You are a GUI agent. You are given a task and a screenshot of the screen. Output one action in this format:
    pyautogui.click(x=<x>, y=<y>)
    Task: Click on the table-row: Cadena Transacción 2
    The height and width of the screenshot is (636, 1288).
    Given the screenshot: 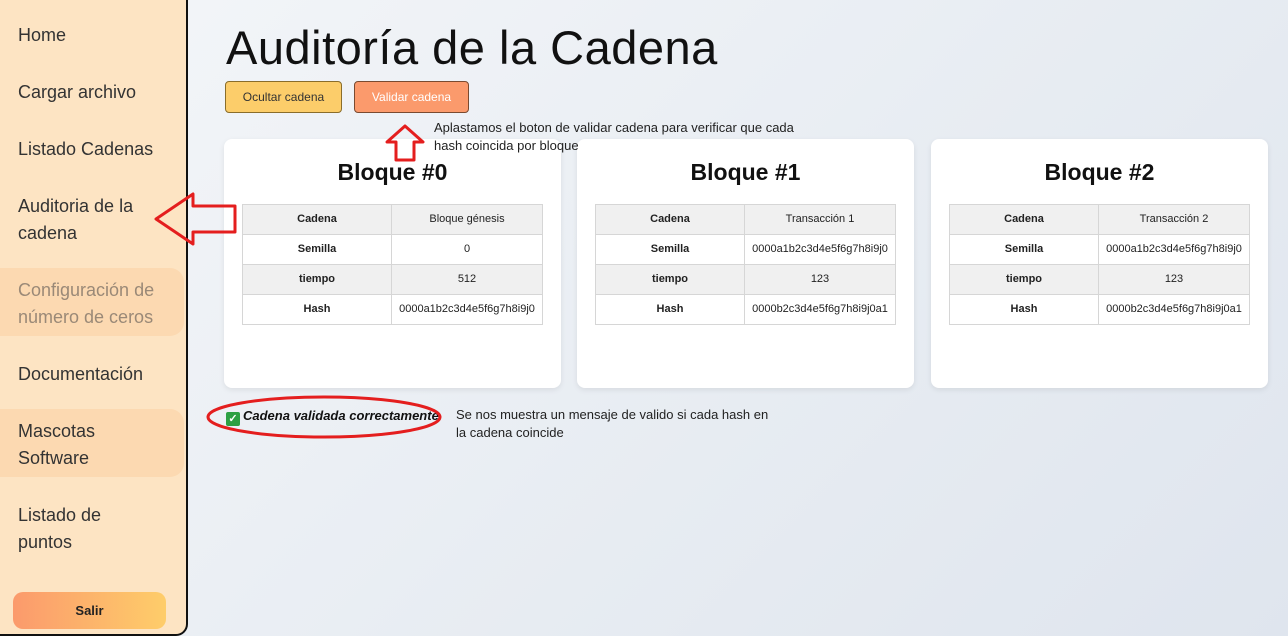 What is the action you would take?
    pyautogui.click(x=1099, y=219)
    